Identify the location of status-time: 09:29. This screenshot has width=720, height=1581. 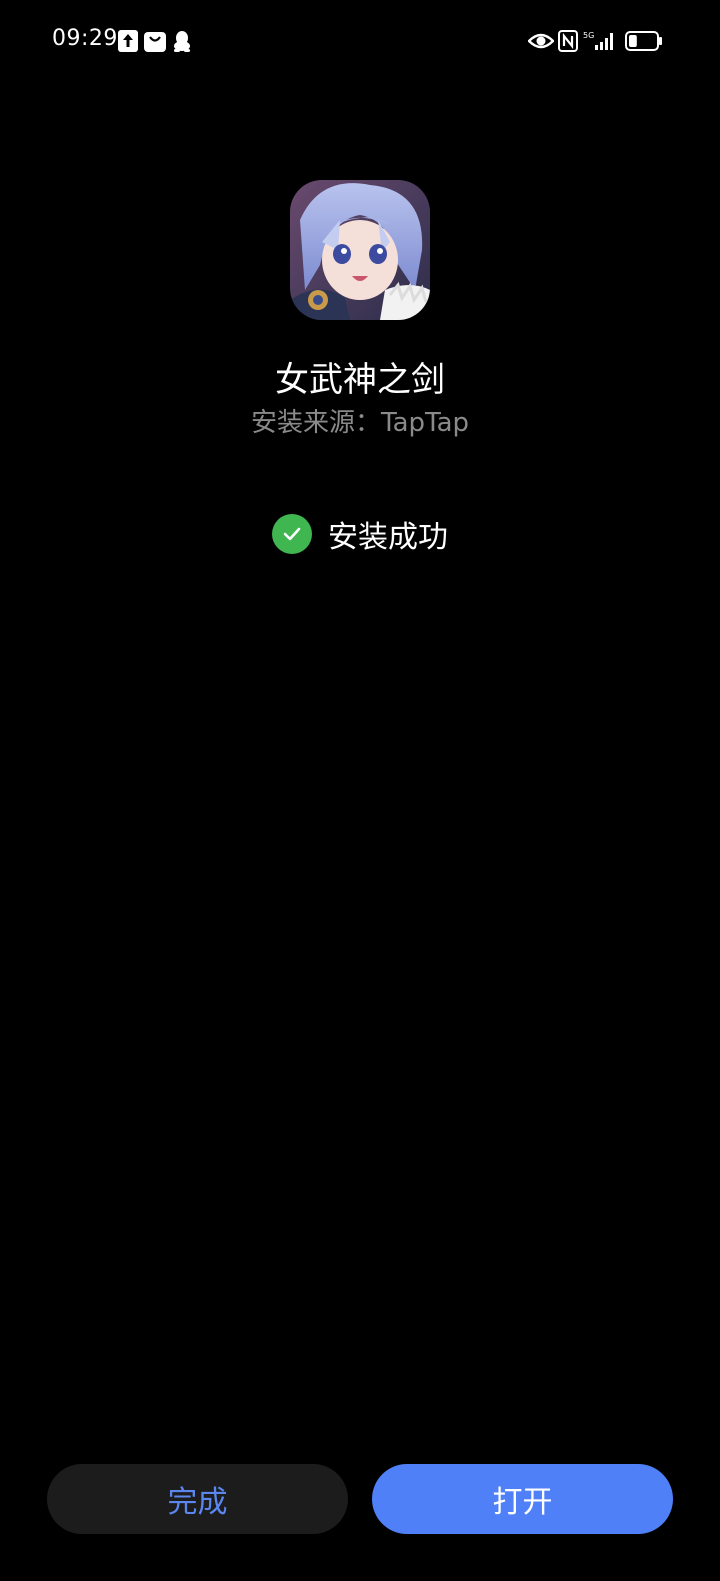
(85, 38).